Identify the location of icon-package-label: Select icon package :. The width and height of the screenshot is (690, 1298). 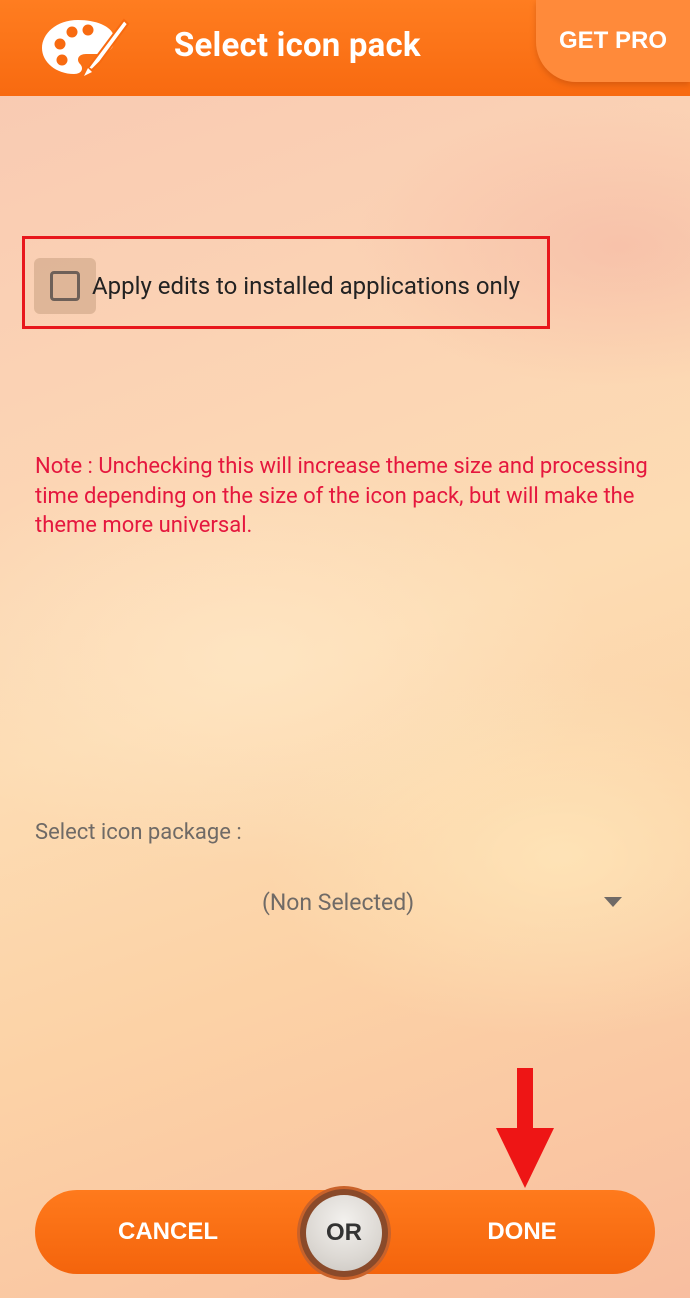
(138, 832).